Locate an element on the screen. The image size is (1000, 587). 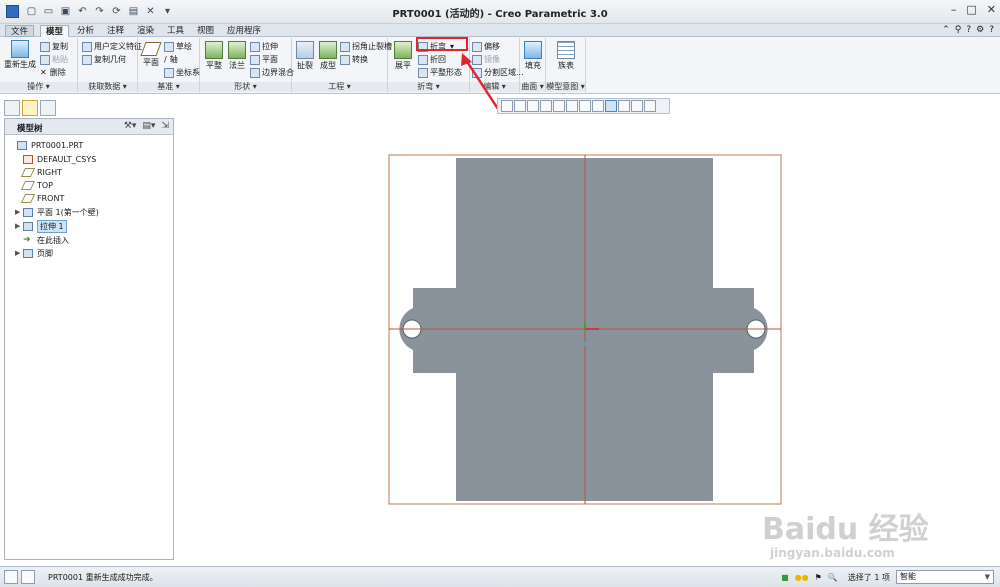
minimize-icon: – is located at coordinates (954, 9).